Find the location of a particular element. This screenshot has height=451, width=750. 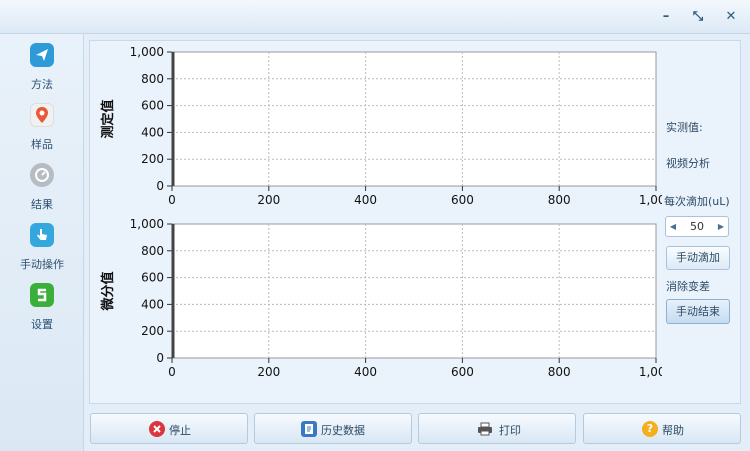

sidebar-item-sample: 样品 is located at coordinates (42, 126).